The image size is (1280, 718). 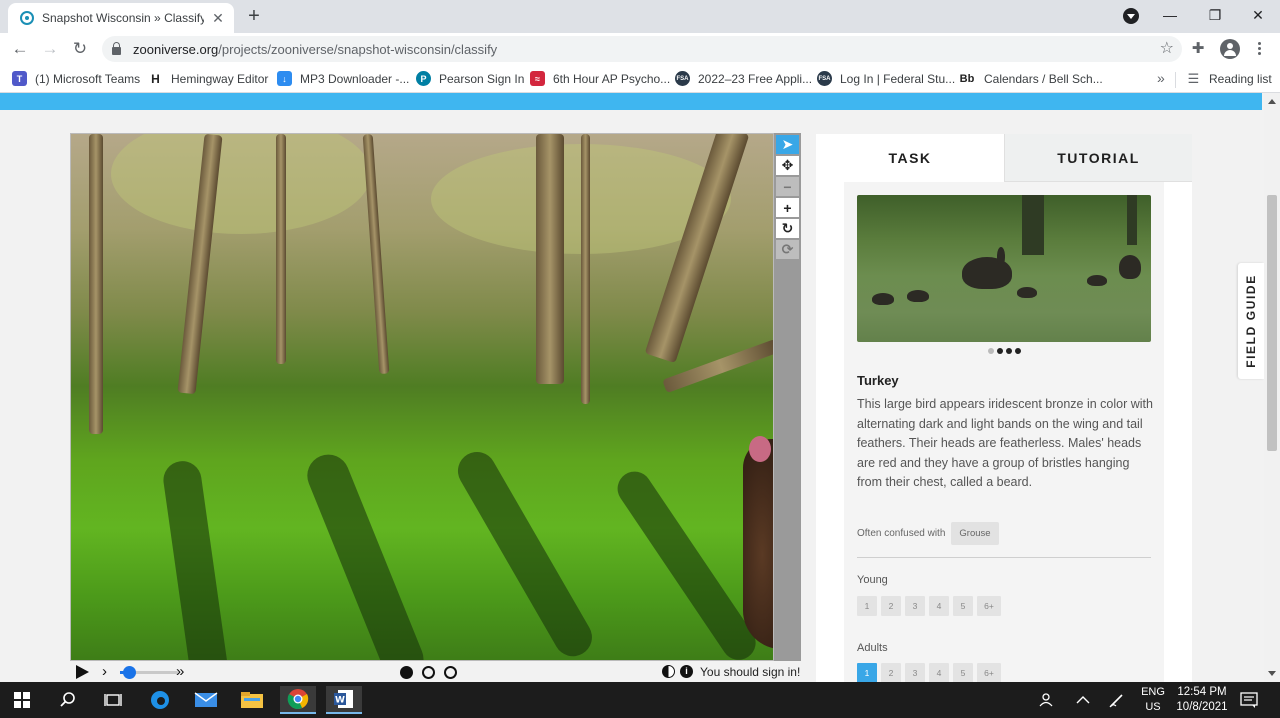 What do you see at coordinates (1161, 78) in the screenshot?
I see `bookmarks-overflow-icon: »` at bounding box center [1161, 78].